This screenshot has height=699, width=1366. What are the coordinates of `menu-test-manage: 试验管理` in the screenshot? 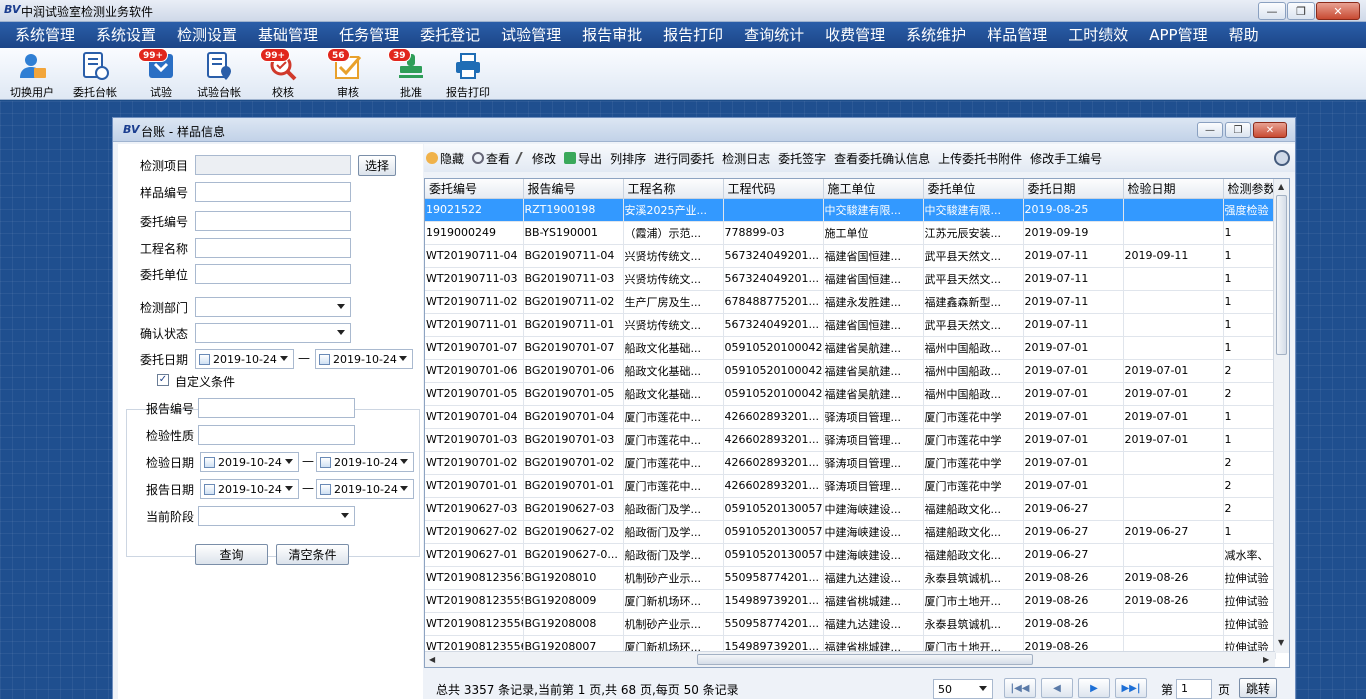 It's located at (530, 35).